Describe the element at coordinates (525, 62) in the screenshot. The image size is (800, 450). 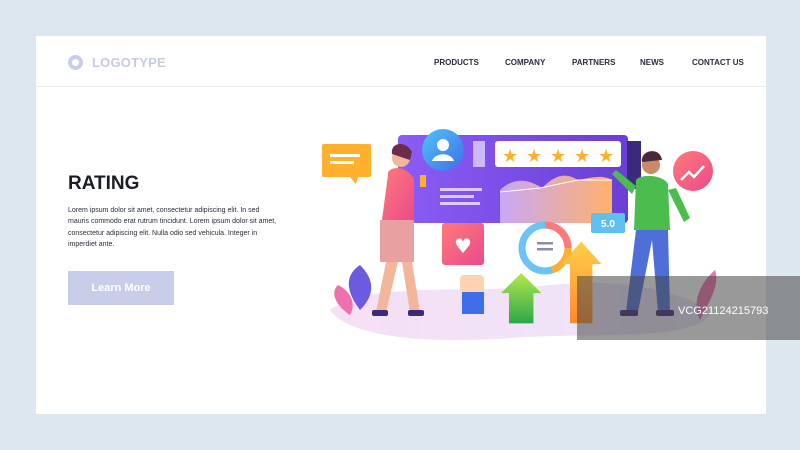
I see `nav-company: COMPANY` at that location.